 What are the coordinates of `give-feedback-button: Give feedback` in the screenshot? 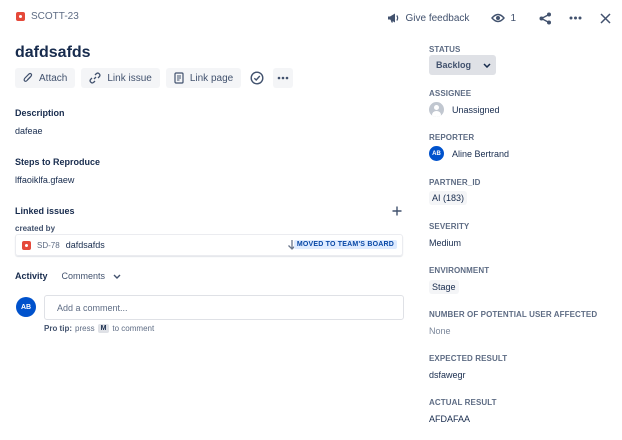 It's located at (428, 18).